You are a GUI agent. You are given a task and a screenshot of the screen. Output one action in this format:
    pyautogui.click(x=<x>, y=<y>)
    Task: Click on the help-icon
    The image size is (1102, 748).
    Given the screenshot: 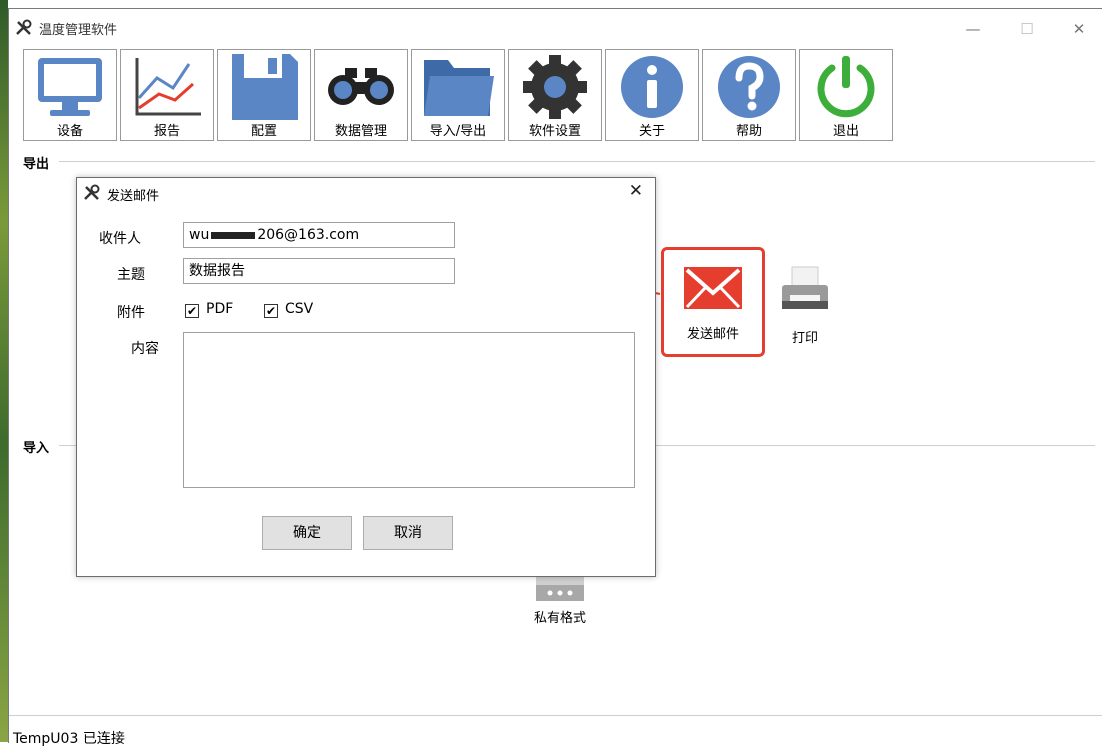 What is the action you would take?
    pyautogui.click(x=749, y=87)
    